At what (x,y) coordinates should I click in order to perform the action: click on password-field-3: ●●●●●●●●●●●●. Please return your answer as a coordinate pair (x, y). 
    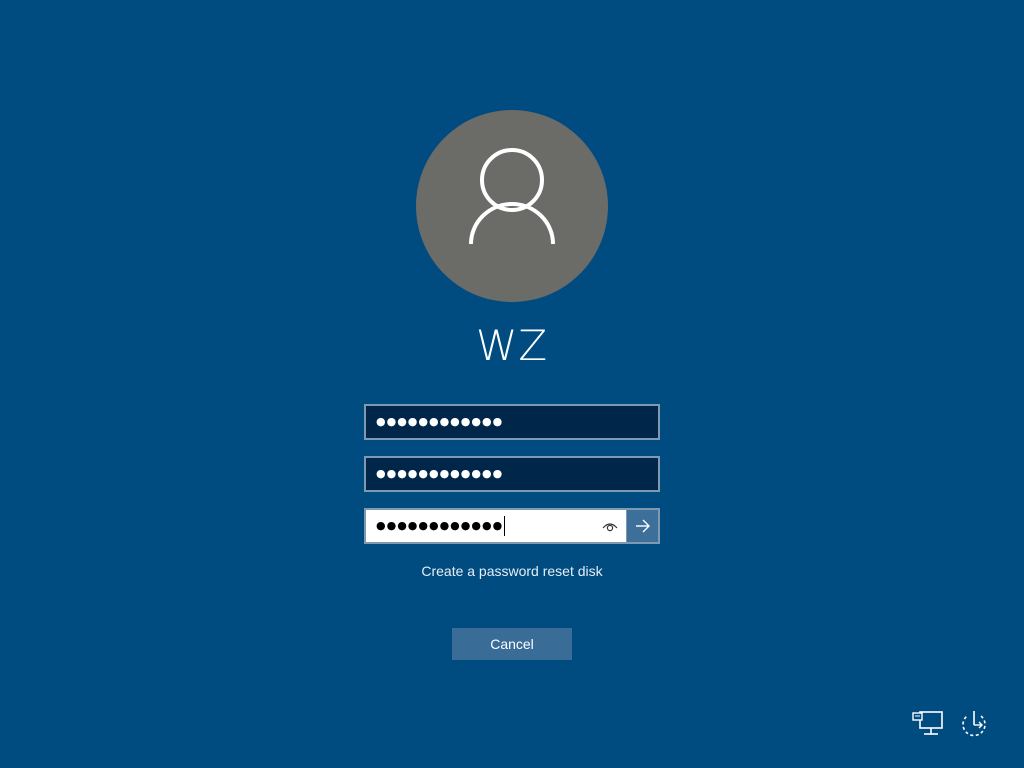
    Looking at the image, I should click on (512, 526).